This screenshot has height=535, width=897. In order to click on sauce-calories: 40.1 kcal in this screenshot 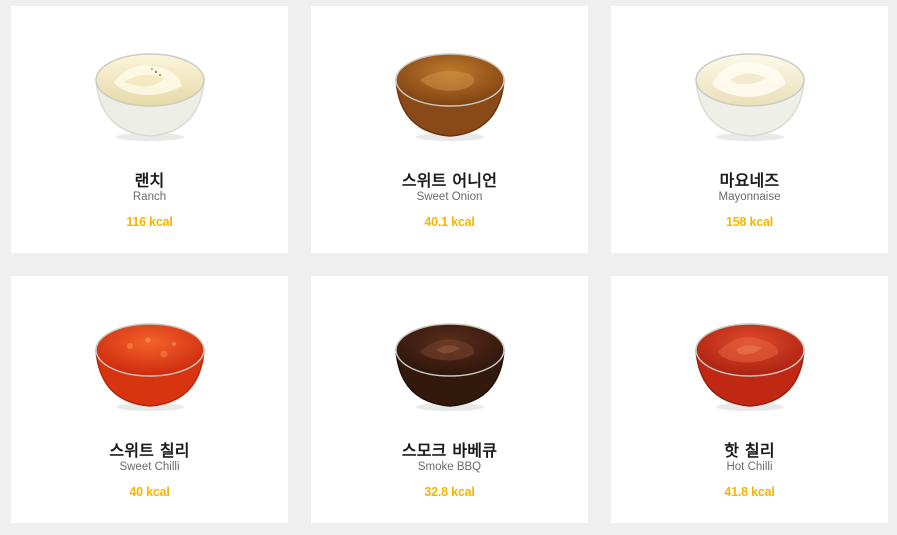, I will do `click(449, 222)`.